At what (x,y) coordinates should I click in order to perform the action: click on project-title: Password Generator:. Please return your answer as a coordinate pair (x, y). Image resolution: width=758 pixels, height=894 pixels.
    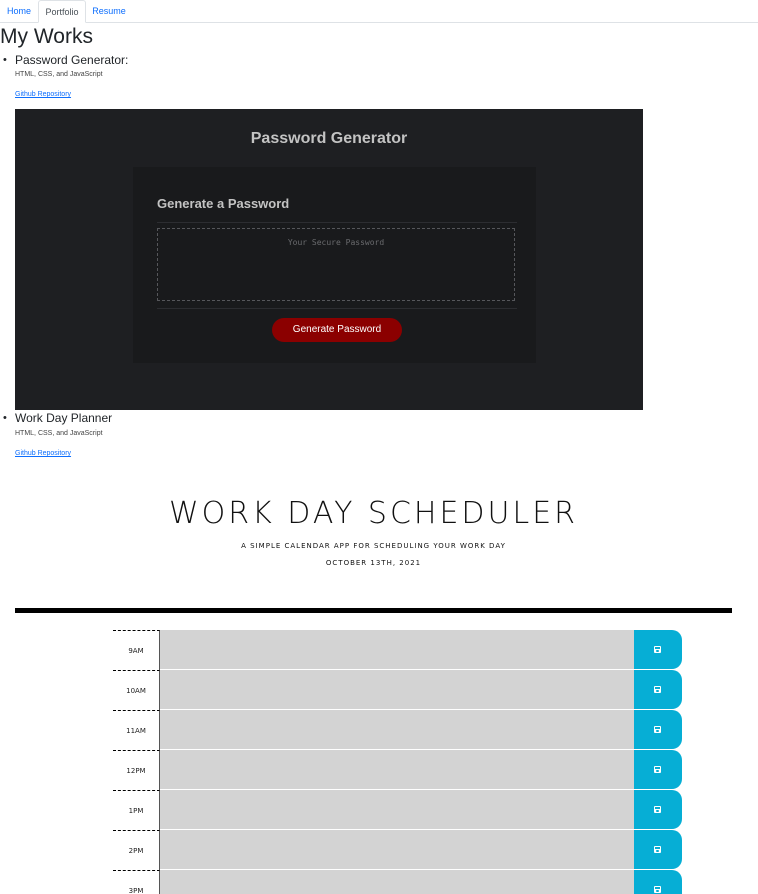
    Looking at the image, I should click on (72, 60).